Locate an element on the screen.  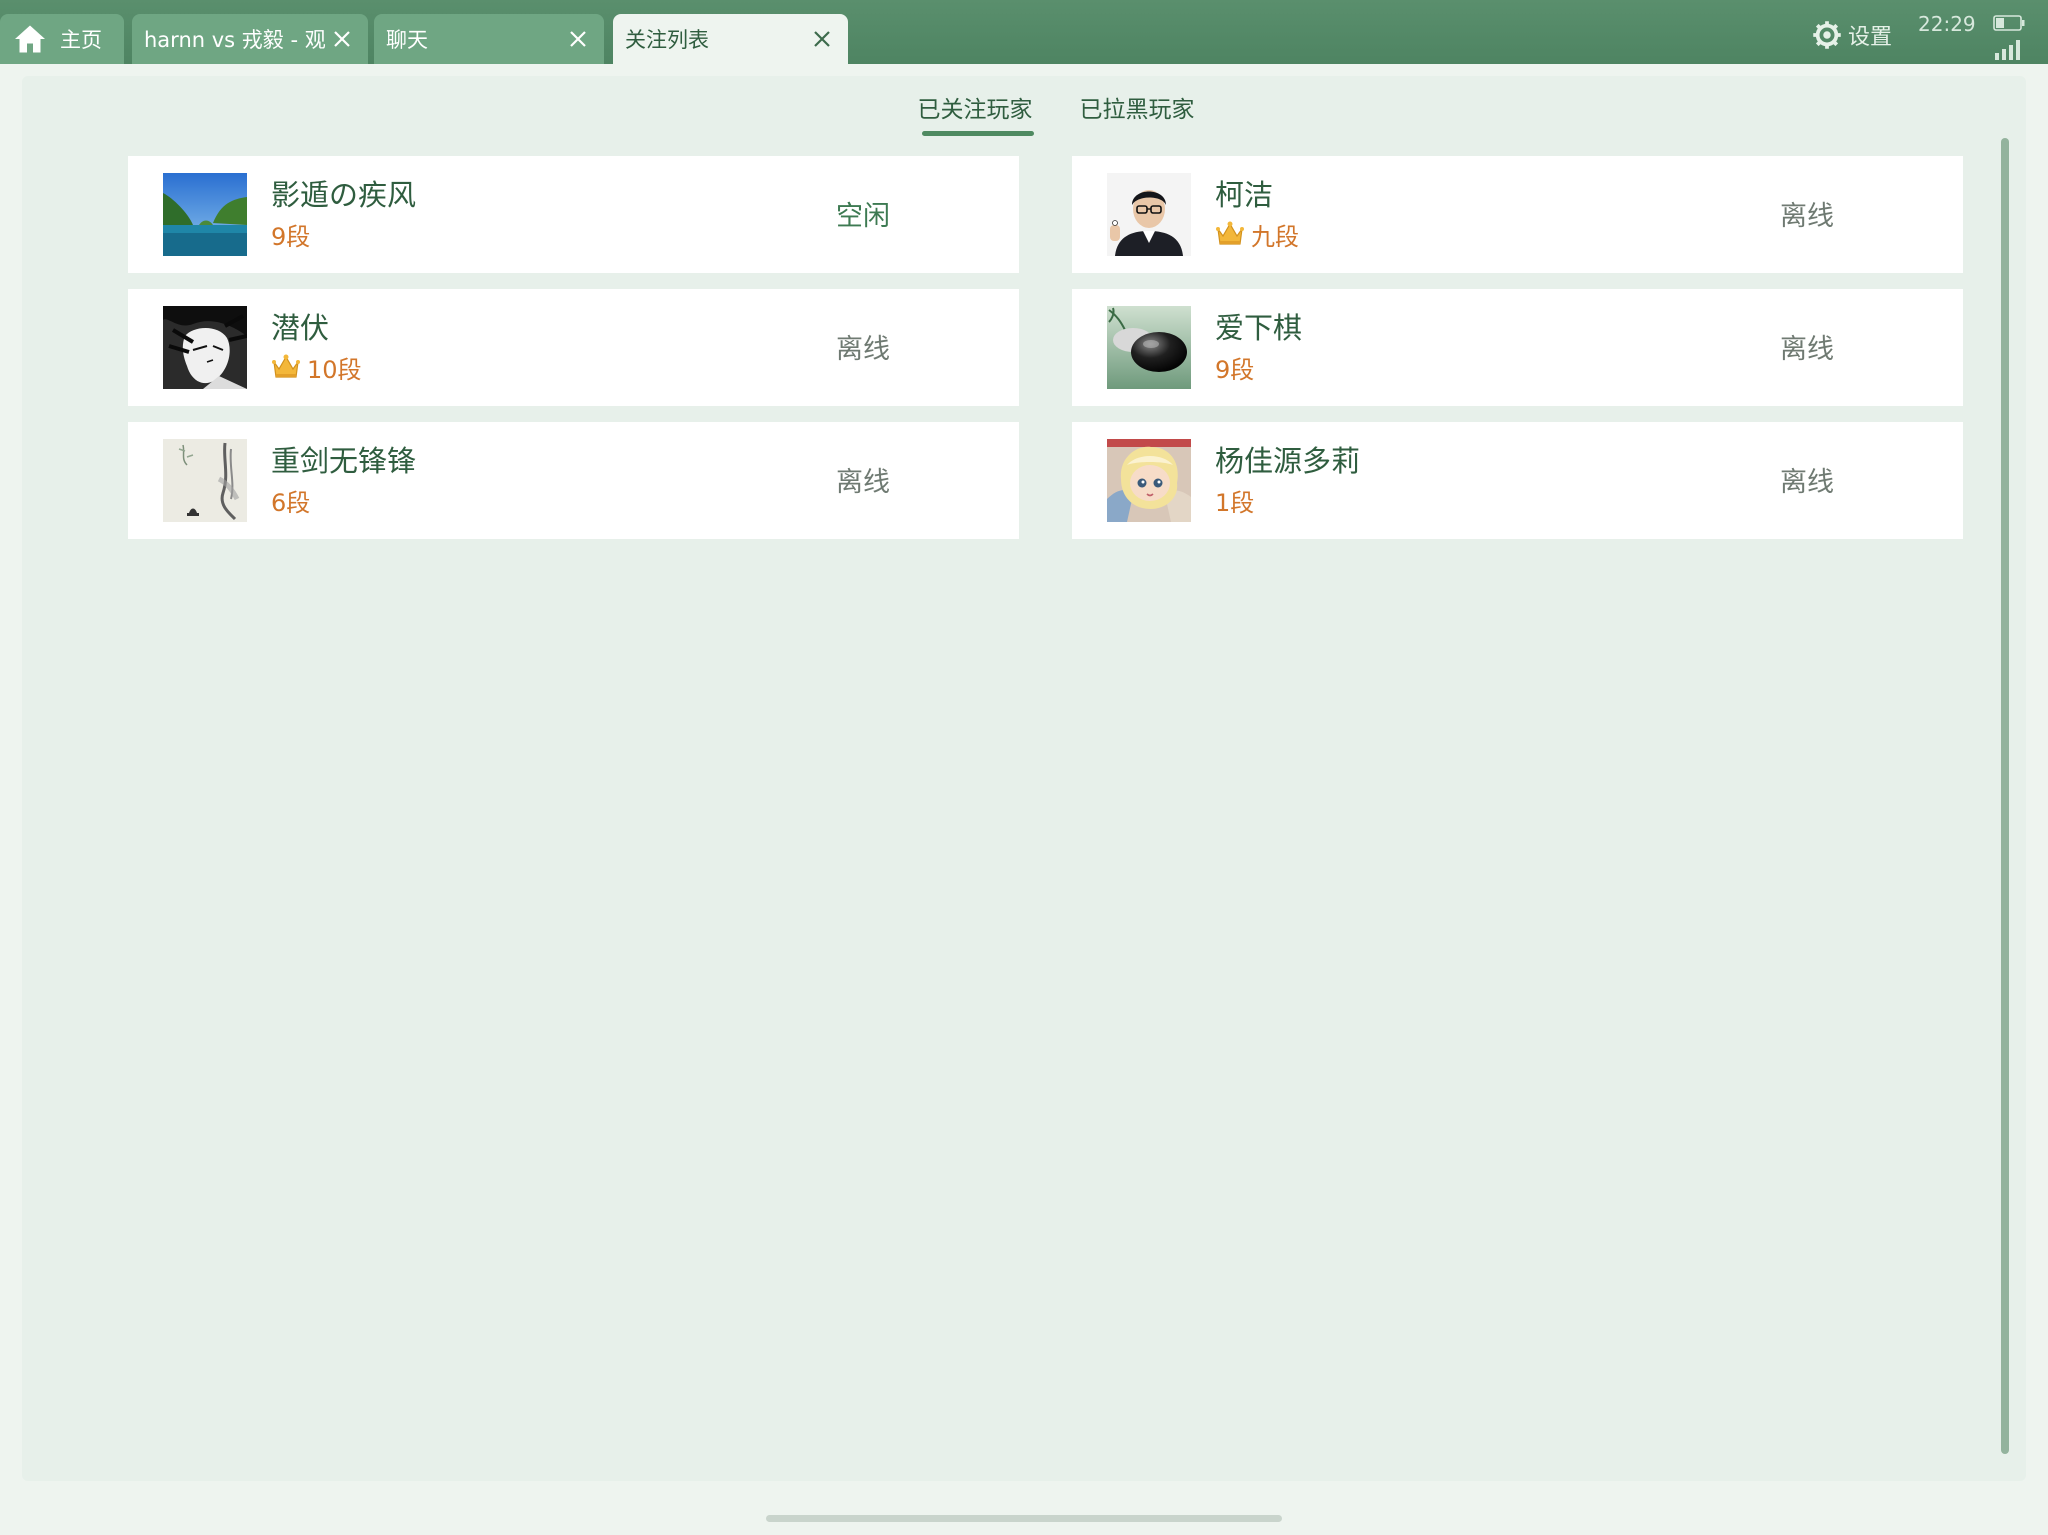
doll-avatar is located at coordinates (1149, 480).